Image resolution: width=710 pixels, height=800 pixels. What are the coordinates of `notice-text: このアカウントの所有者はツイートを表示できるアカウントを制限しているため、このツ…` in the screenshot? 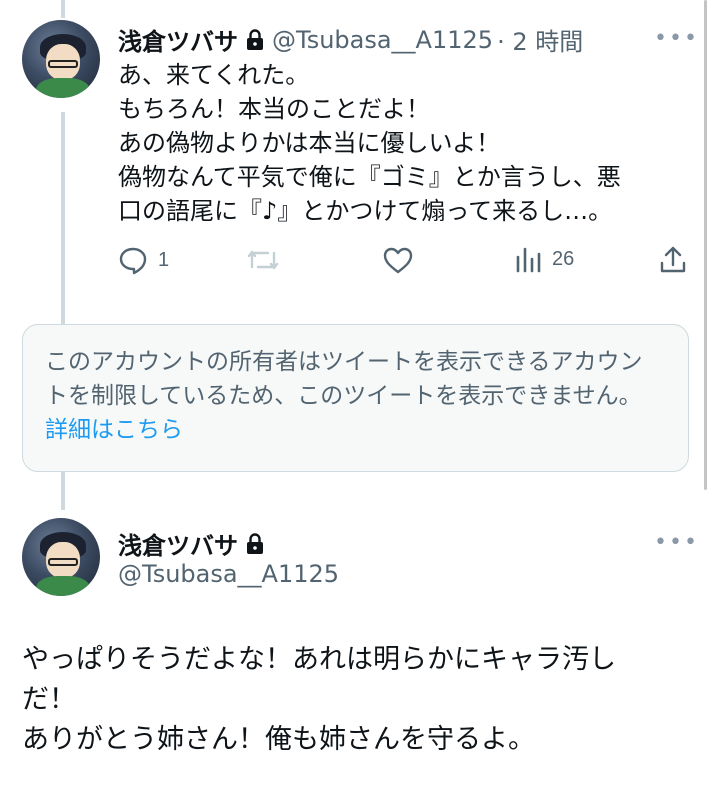 It's located at (344, 379).